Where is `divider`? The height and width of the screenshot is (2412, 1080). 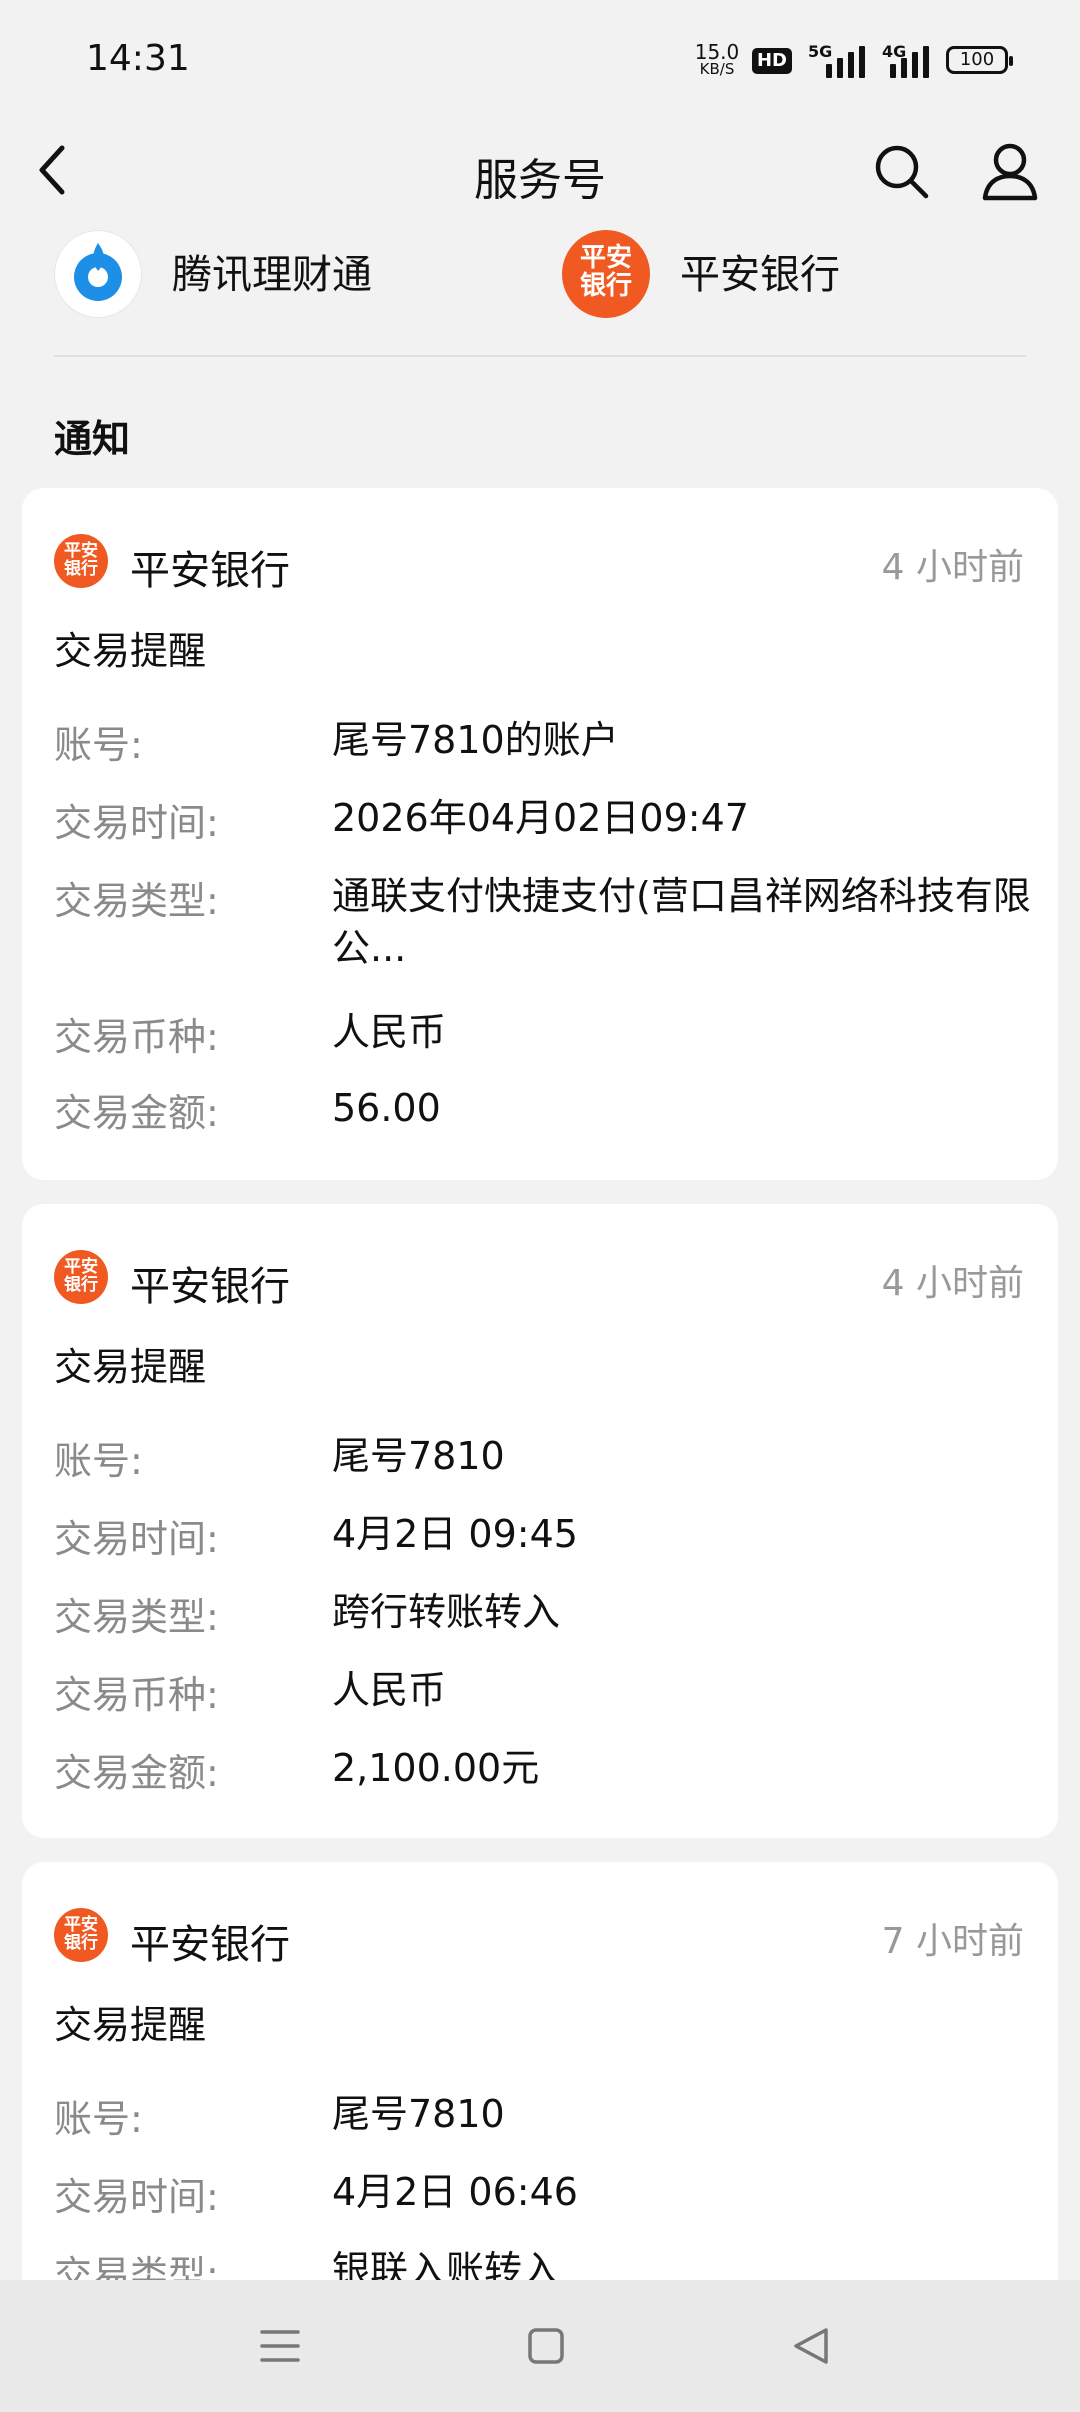
divider is located at coordinates (540, 356).